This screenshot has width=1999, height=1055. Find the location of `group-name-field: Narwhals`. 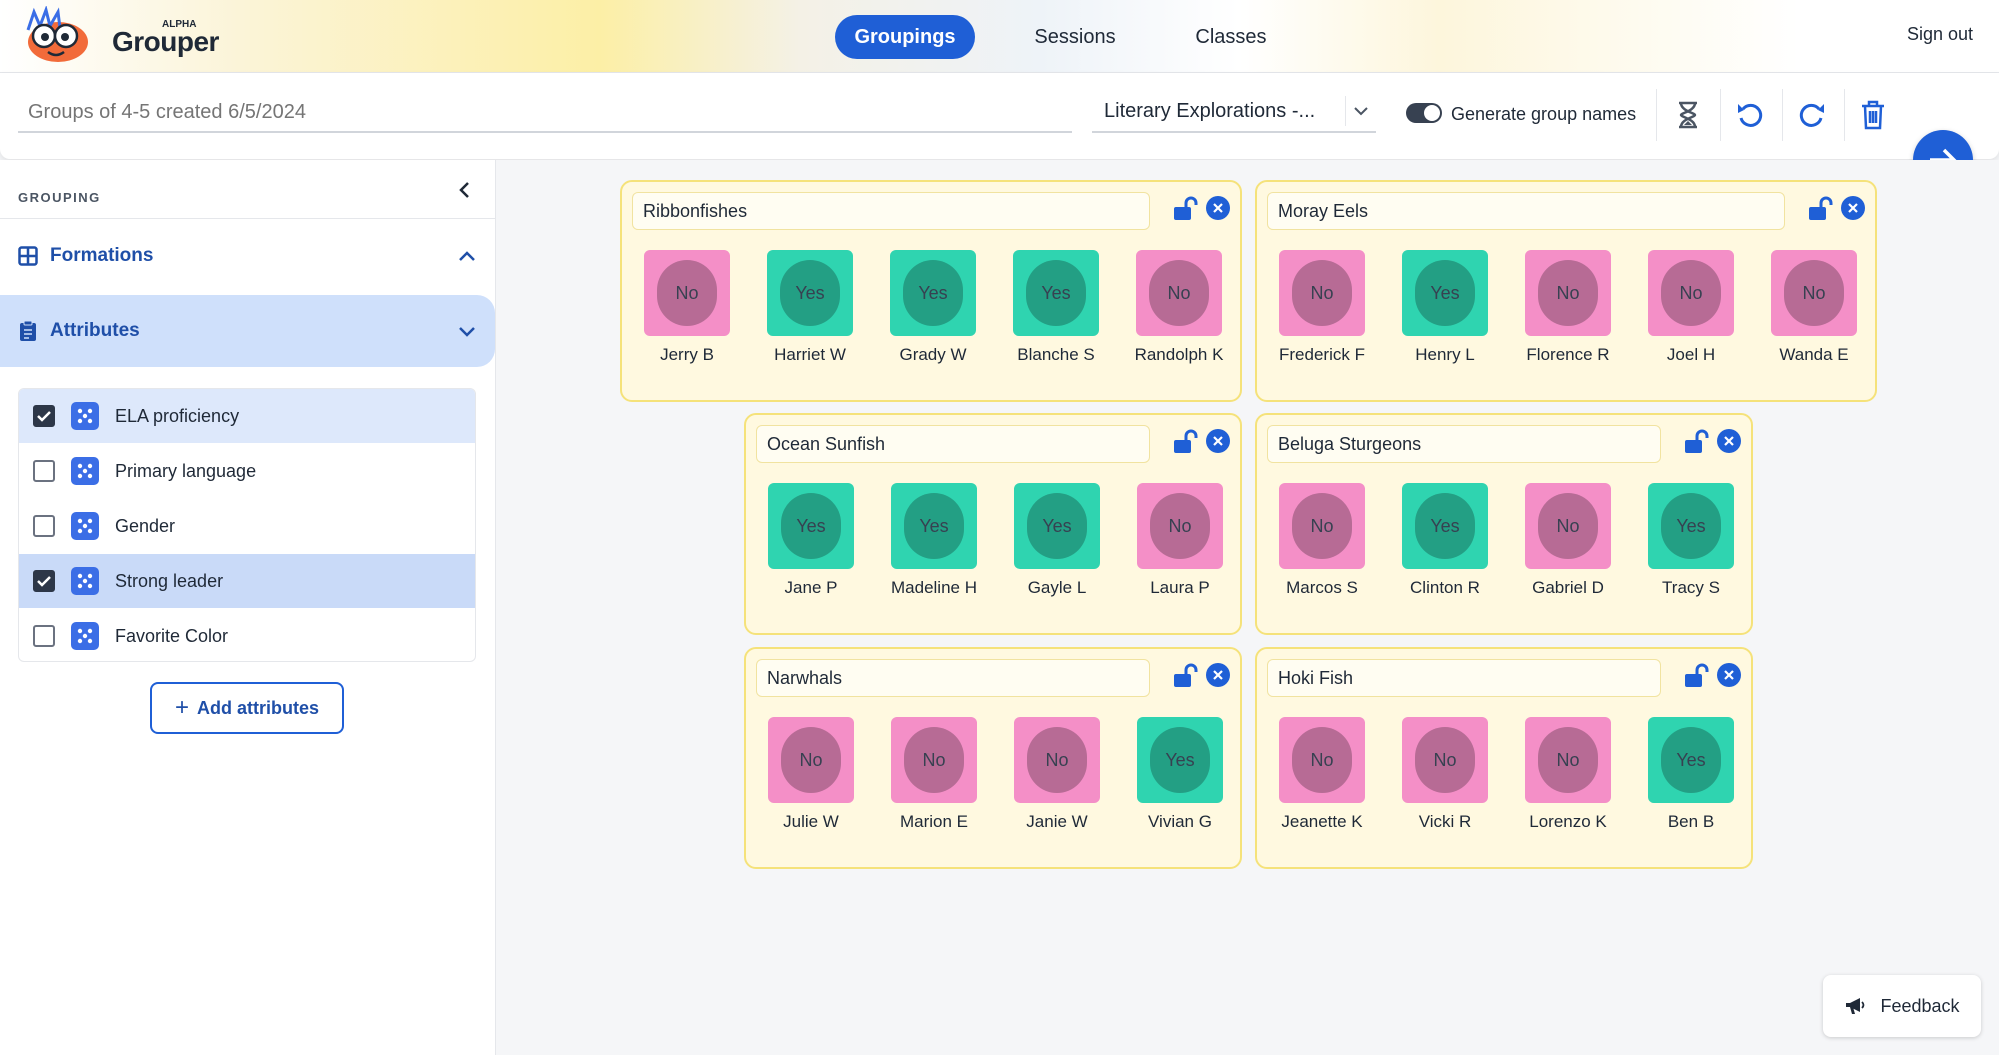

group-name-field: Narwhals is located at coordinates (953, 678).